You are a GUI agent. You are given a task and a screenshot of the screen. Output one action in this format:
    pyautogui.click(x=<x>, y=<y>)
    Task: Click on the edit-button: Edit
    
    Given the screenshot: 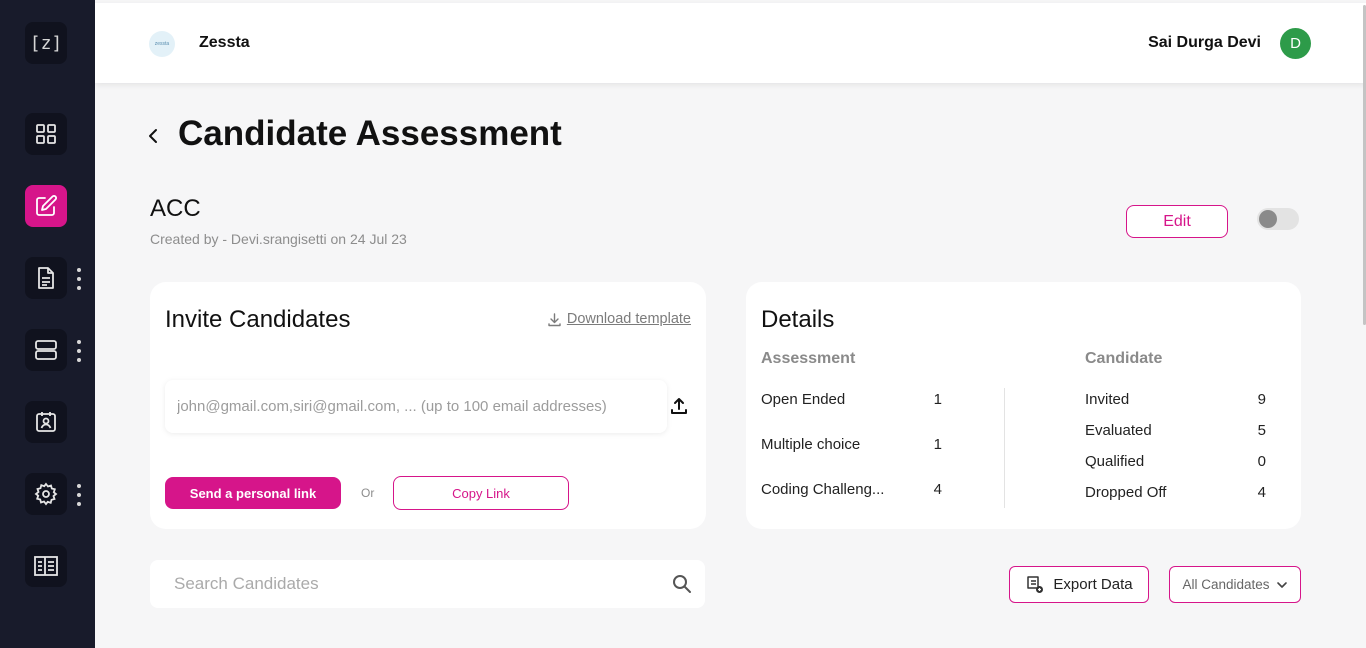 What is the action you would take?
    pyautogui.click(x=1177, y=221)
    